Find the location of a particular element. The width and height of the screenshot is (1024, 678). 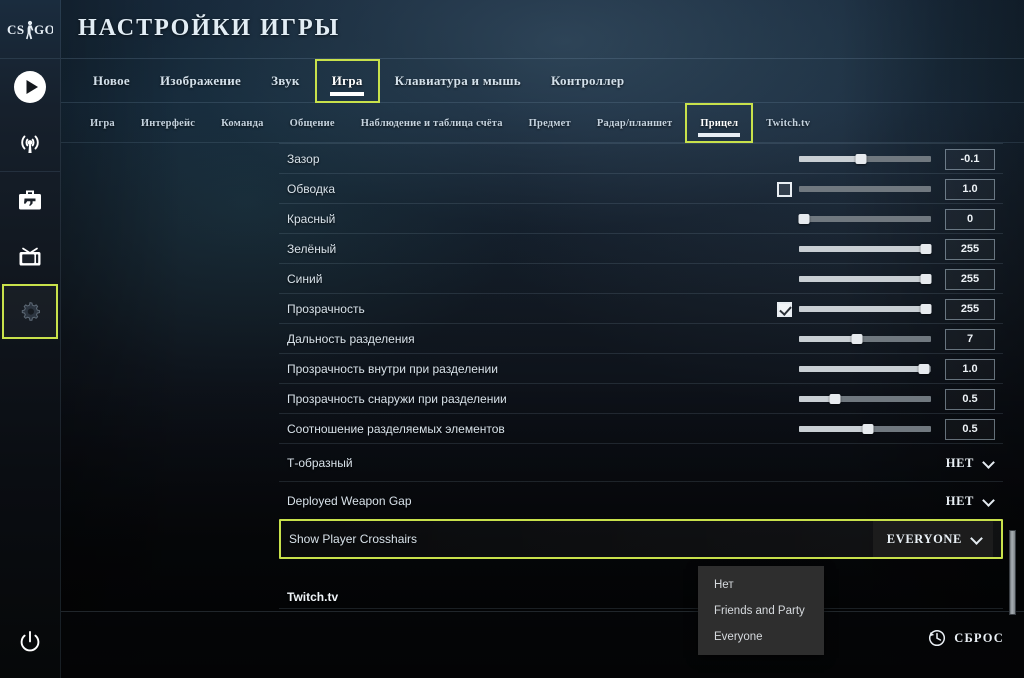

setting-label: Прозрачность снаружи при разделении is located at coordinates (397, 398).